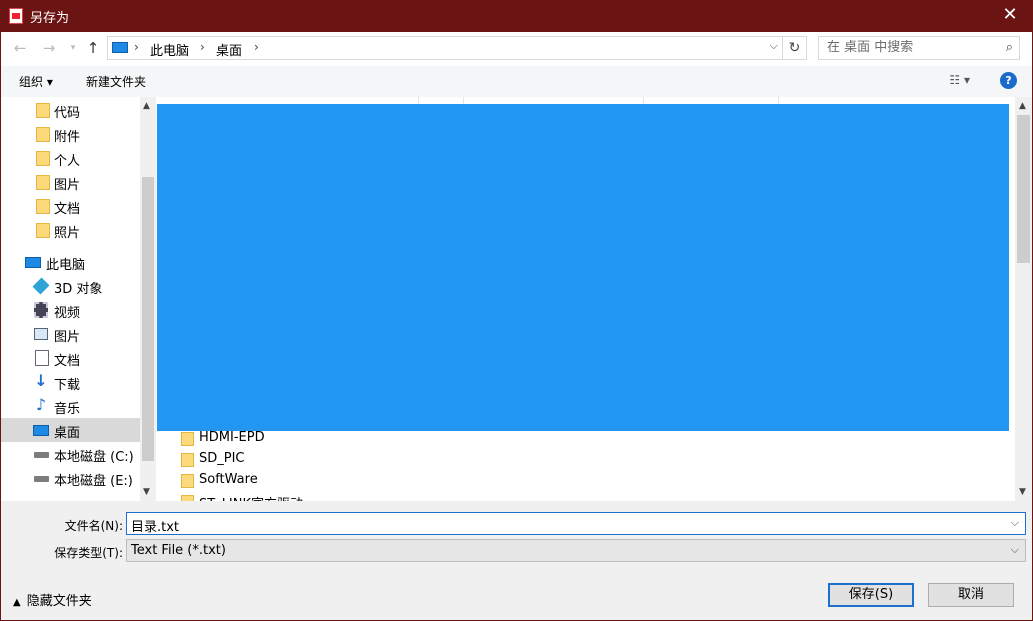 Image resolution: width=1033 pixels, height=621 pixels. I want to click on up-arrow-icon: ↑, so click(93, 48).